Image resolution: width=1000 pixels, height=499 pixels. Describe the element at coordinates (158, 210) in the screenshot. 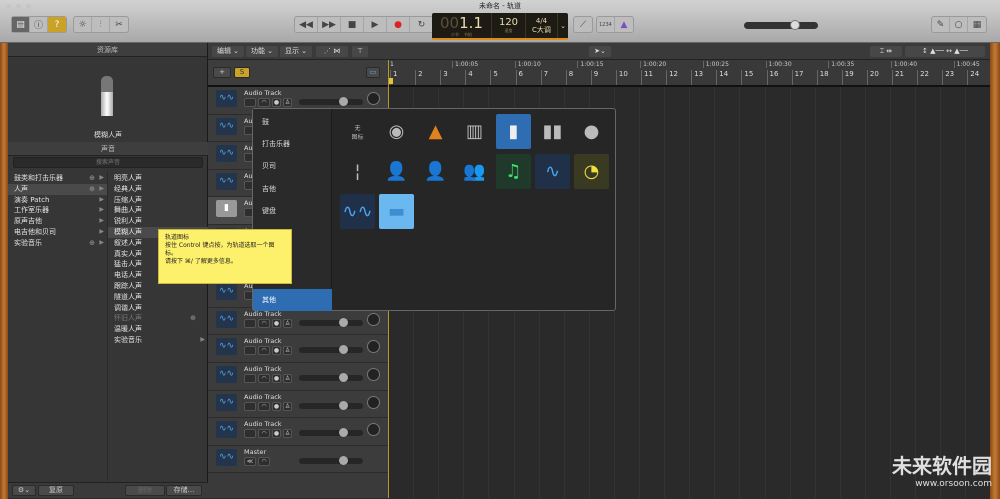

I see `patch-item: 舞曲人声` at that location.